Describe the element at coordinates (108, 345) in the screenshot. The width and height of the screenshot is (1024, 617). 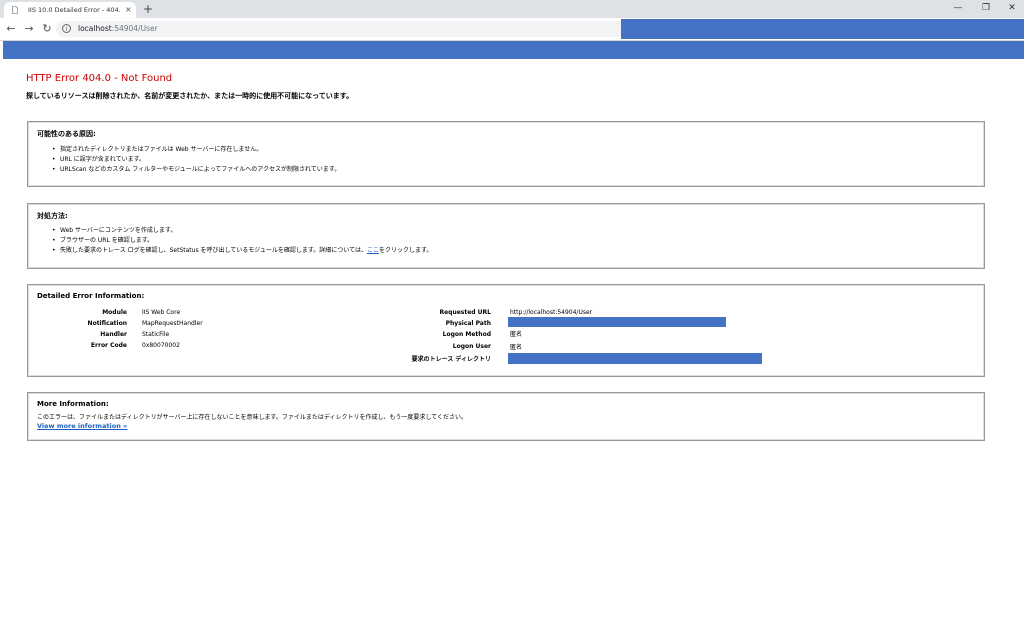
I see `error-code-label: Error Code` at that location.